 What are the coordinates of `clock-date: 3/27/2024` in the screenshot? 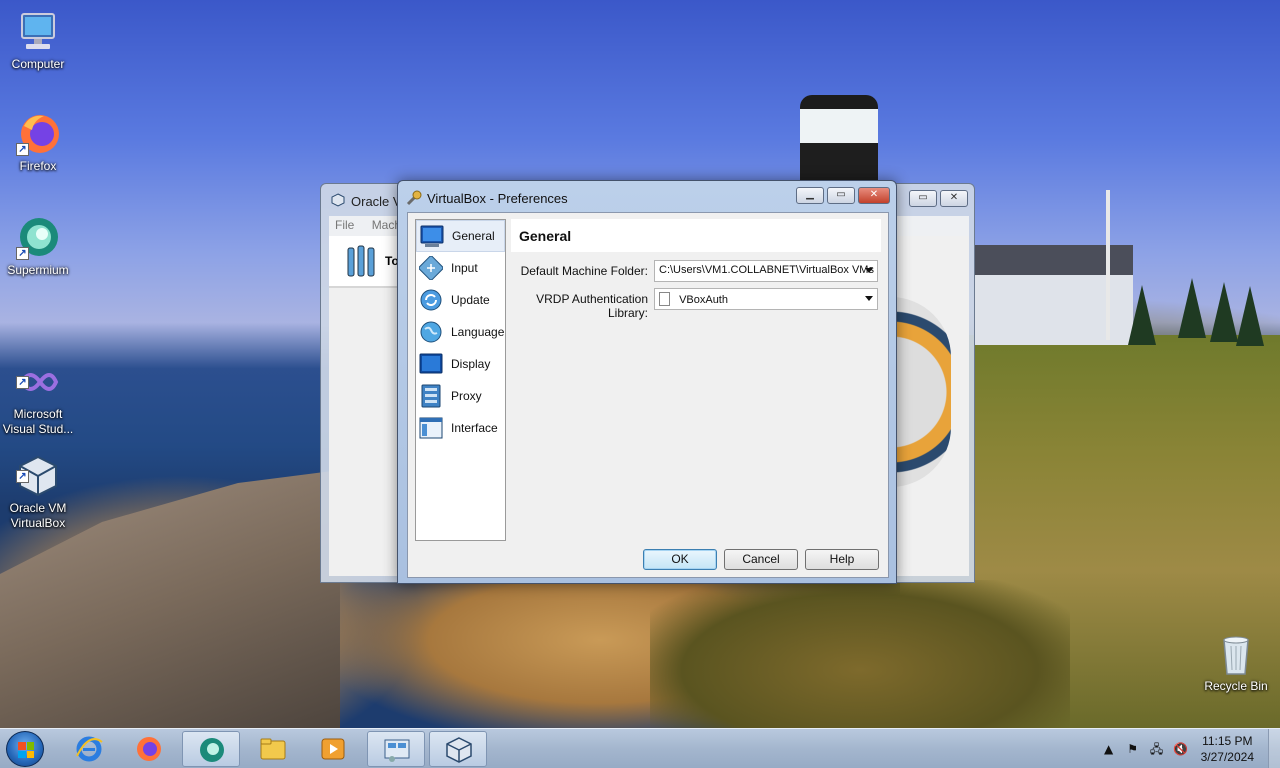 It's located at (1227, 757).